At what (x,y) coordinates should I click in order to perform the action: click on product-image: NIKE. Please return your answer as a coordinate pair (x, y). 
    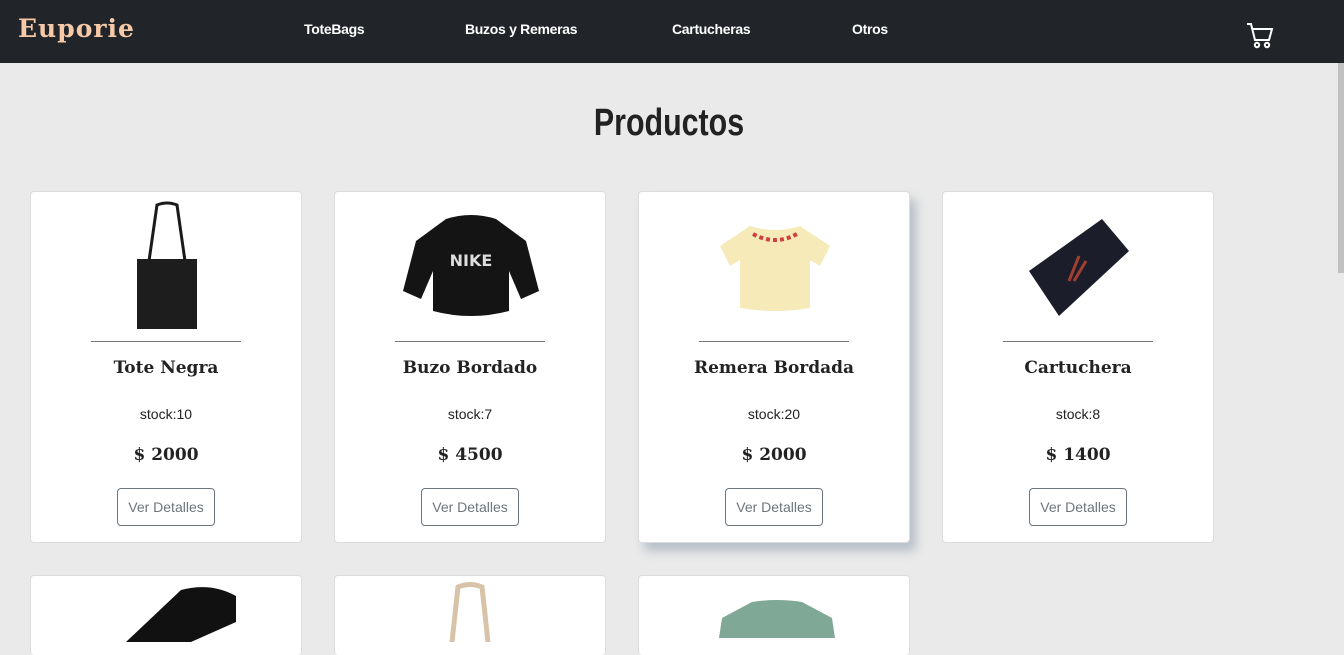
    Looking at the image, I should click on (471, 266).